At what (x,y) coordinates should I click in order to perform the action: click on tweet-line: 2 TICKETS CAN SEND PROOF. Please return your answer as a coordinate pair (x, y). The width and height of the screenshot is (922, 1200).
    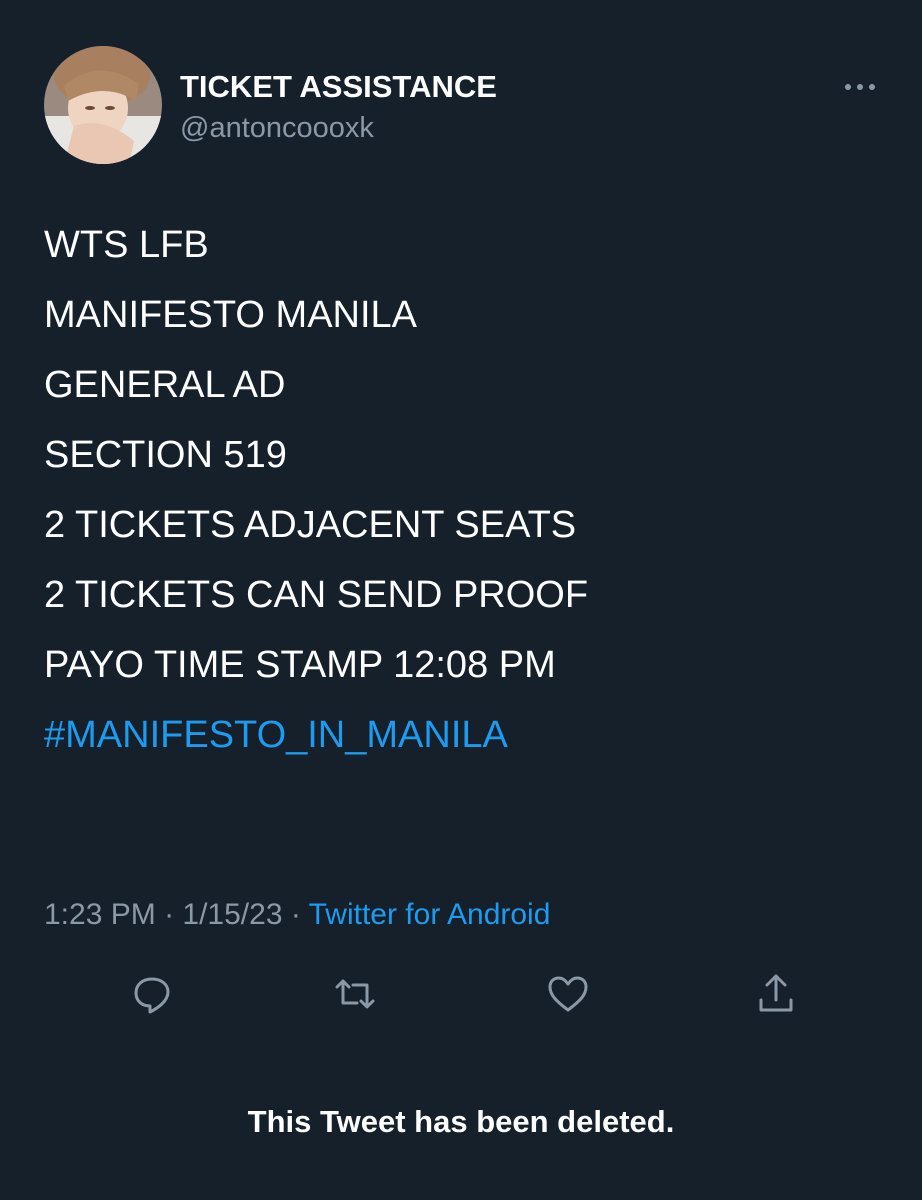
    Looking at the image, I should click on (316, 595).